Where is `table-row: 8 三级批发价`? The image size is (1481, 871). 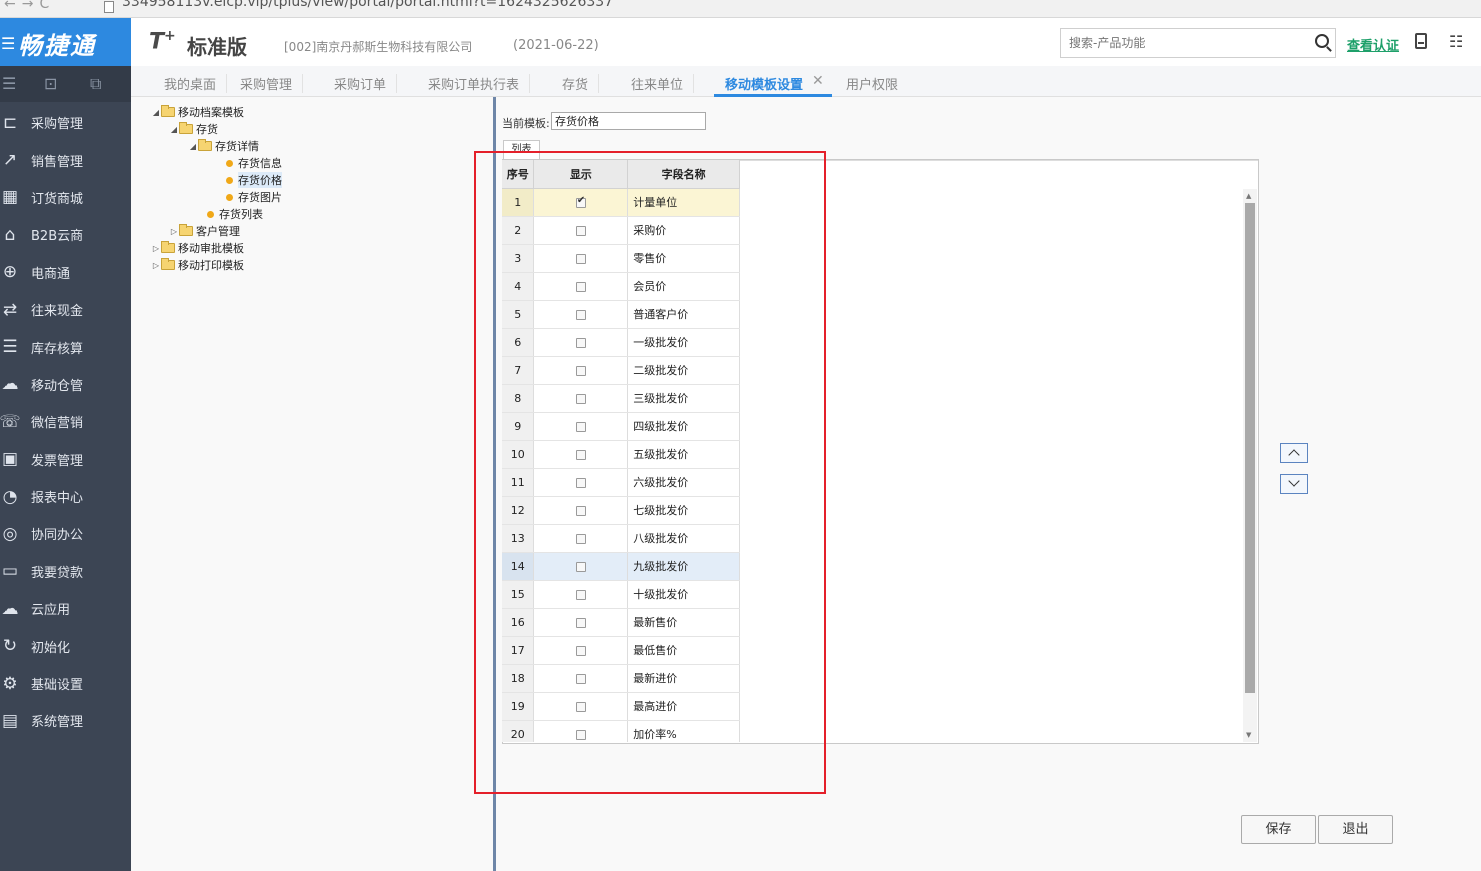
table-row: 8 三级批发价 is located at coordinates (621, 398).